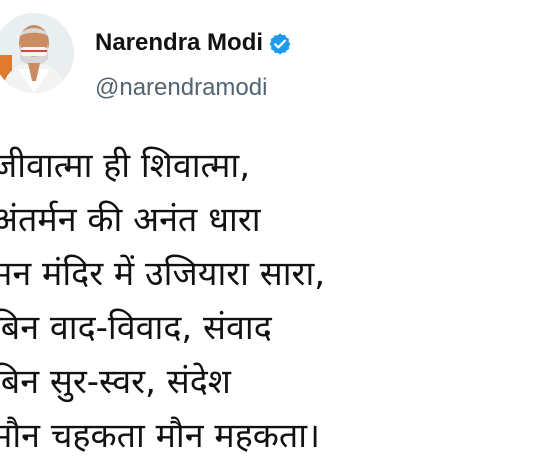 Image resolution: width=534 pixels, height=462 pixels. What do you see at coordinates (115, 382) in the screenshot?
I see `tweet-text-line: बिन सुर-स्वर, संदेश` at bounding box center [115, 382].